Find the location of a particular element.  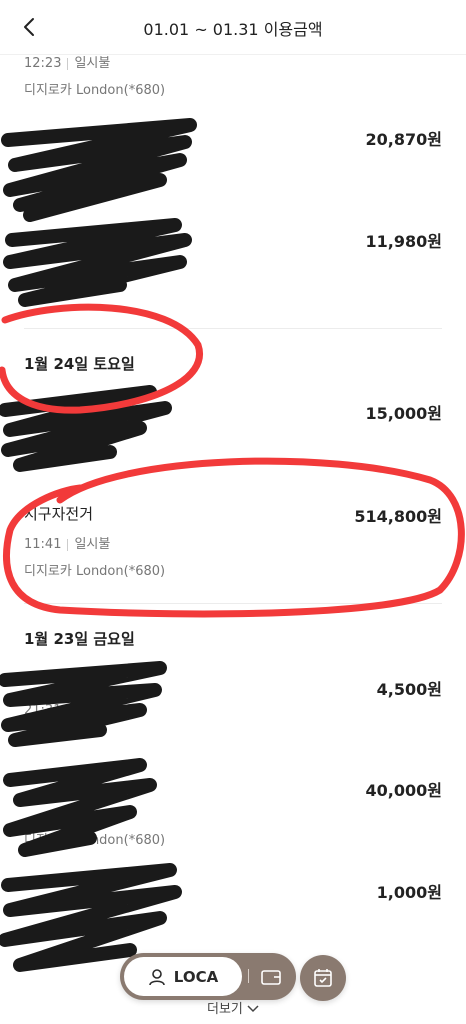

wallet-icon is located at coordinates (271, 977).